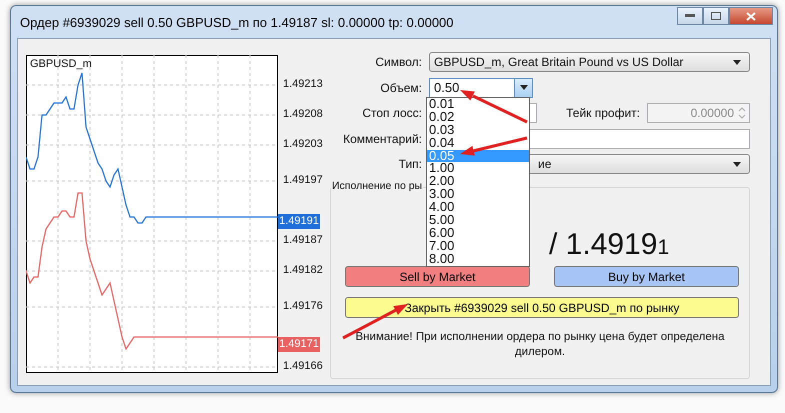 This screenshot has height=413, width=785. What do you see at coordinates (437, 276) in the screenshot?
I see `sell-button: Sell by Market` at bounding box center [437, 276].